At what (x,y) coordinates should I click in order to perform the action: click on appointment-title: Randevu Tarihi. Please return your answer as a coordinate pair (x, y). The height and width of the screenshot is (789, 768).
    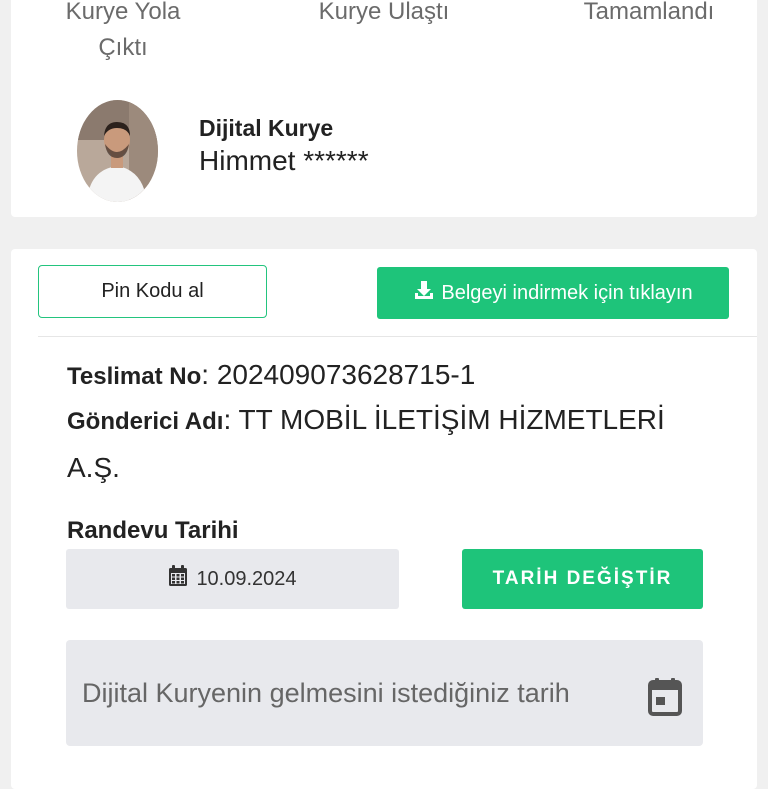
    Looking at the image, I should click on (153, 530).